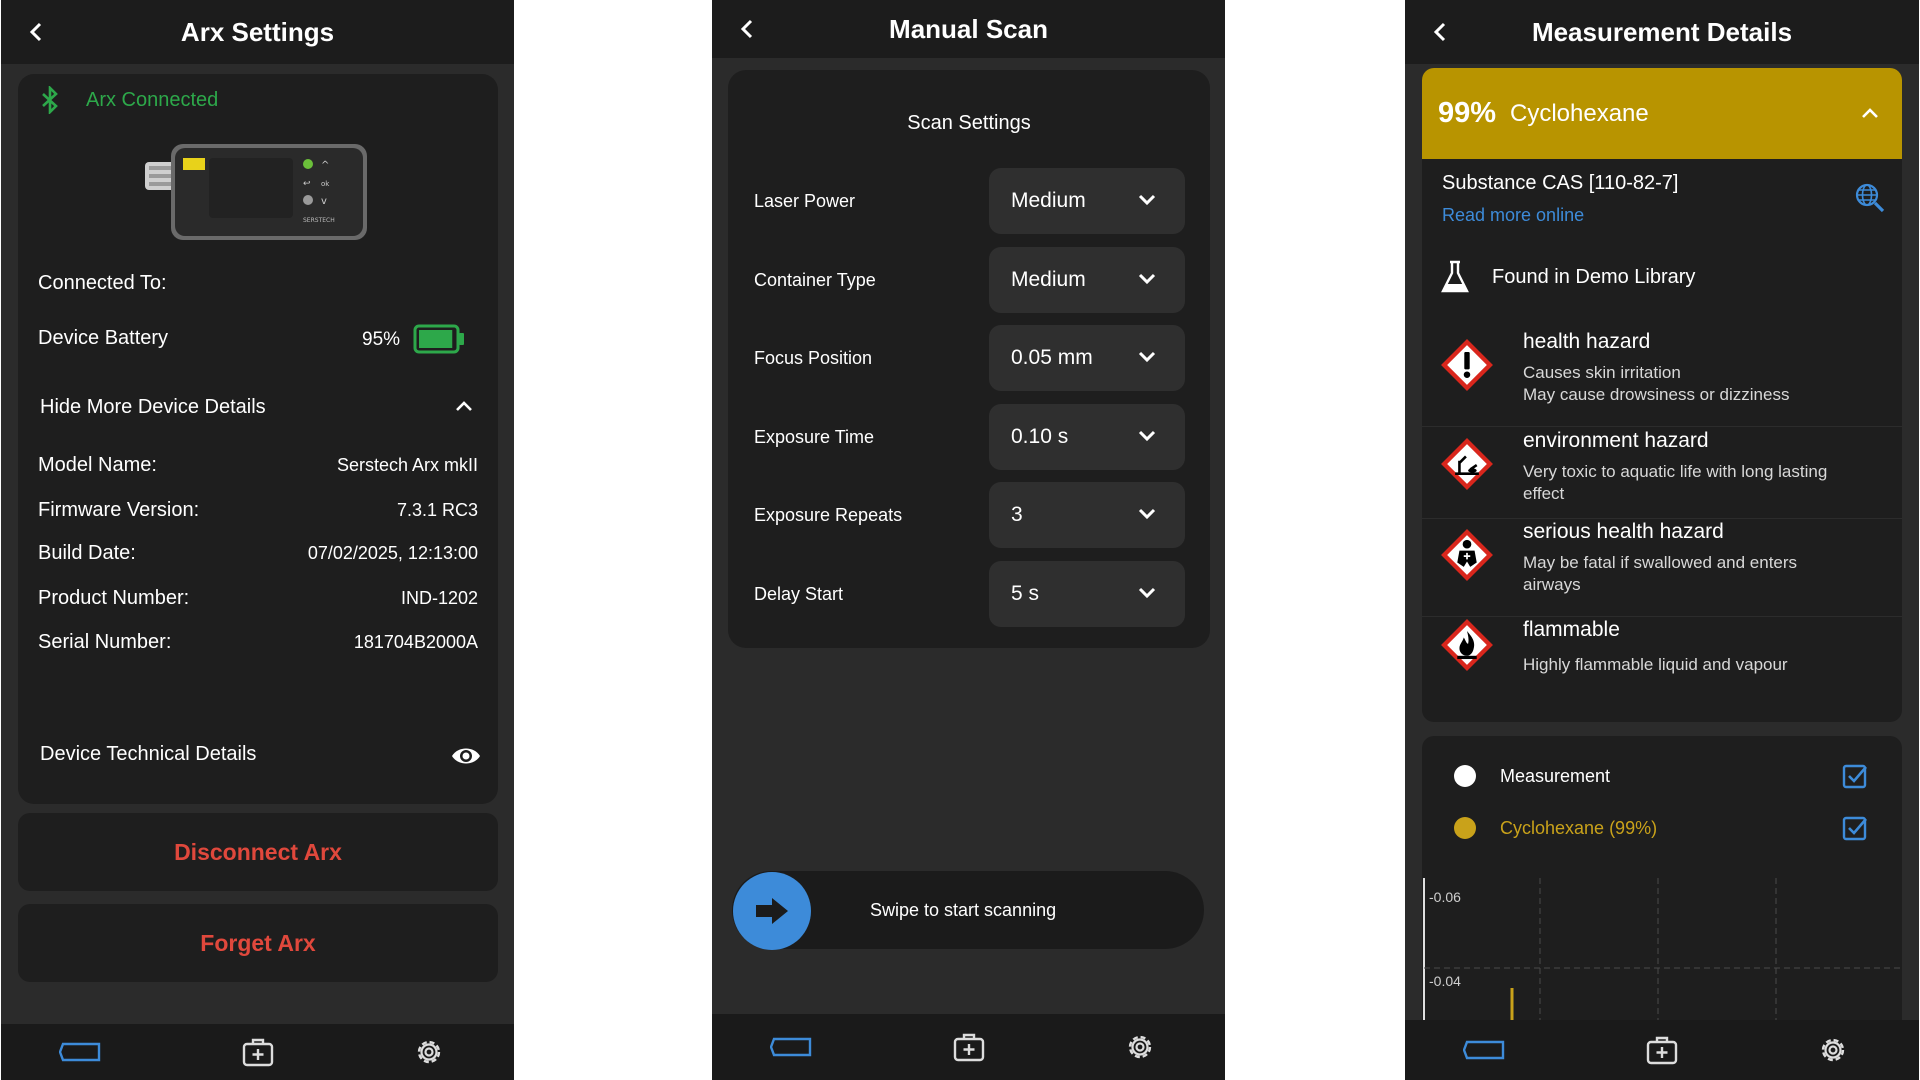  I want to click on substance-name: Cyclohexane, so click(1579, 113).